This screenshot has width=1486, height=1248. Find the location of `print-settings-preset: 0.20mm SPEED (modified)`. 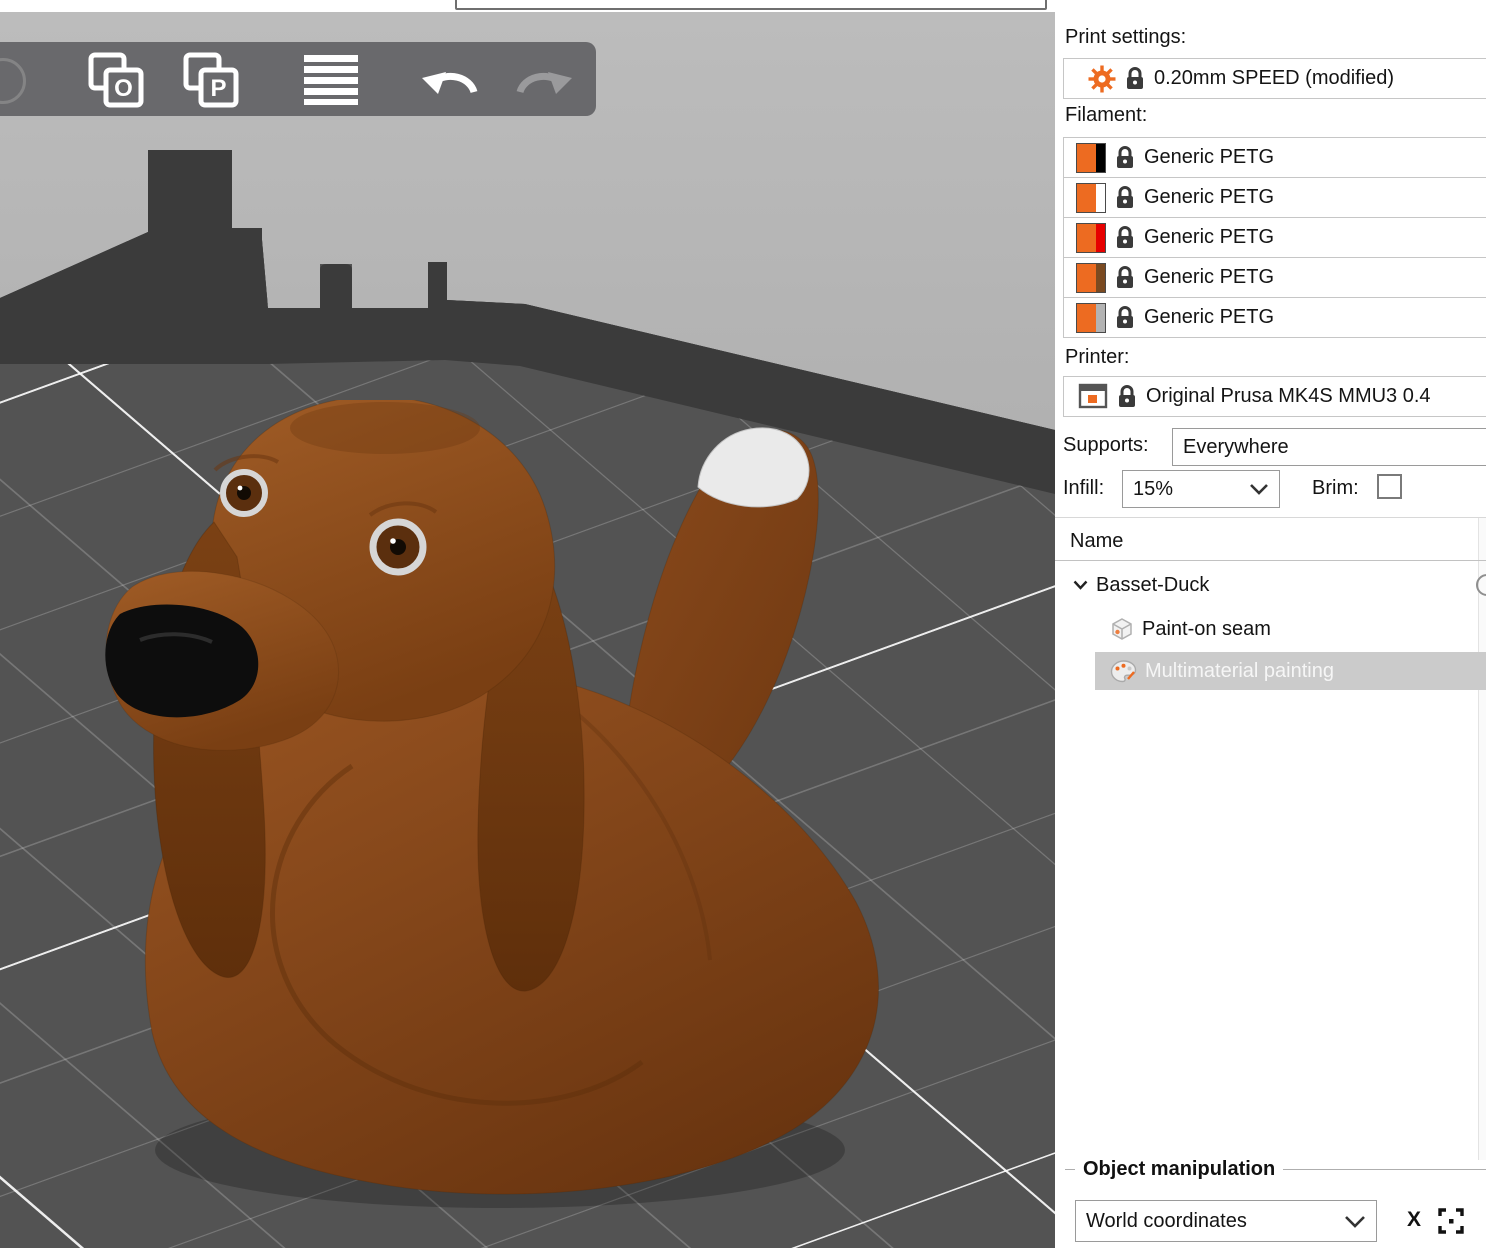

print-settings-preset: 0.20mm SPEED (modified) is located at coordinates (1274, 78).